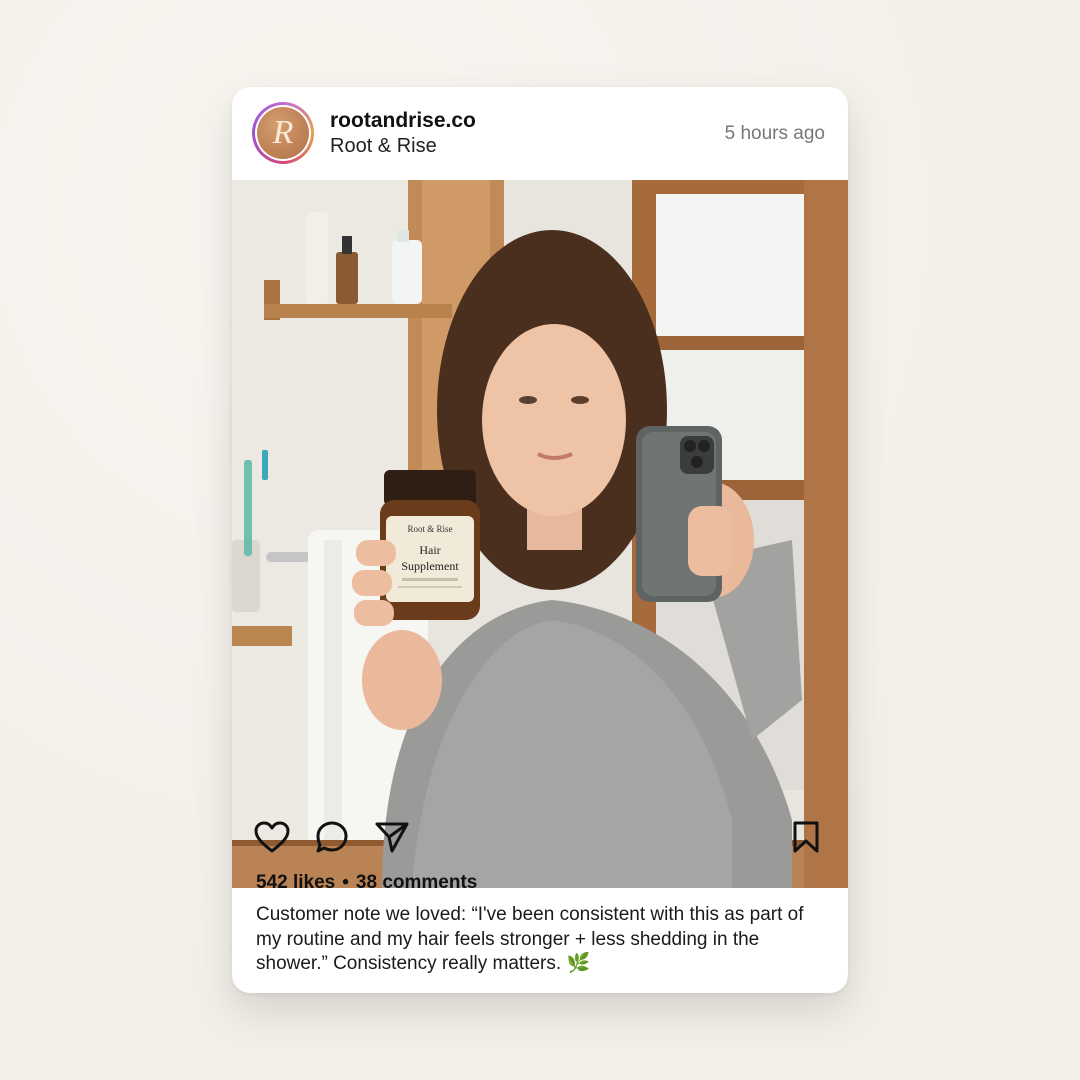 This screenshot has width=1080, height=1080. I want to click on save-button, so click(806, 837).